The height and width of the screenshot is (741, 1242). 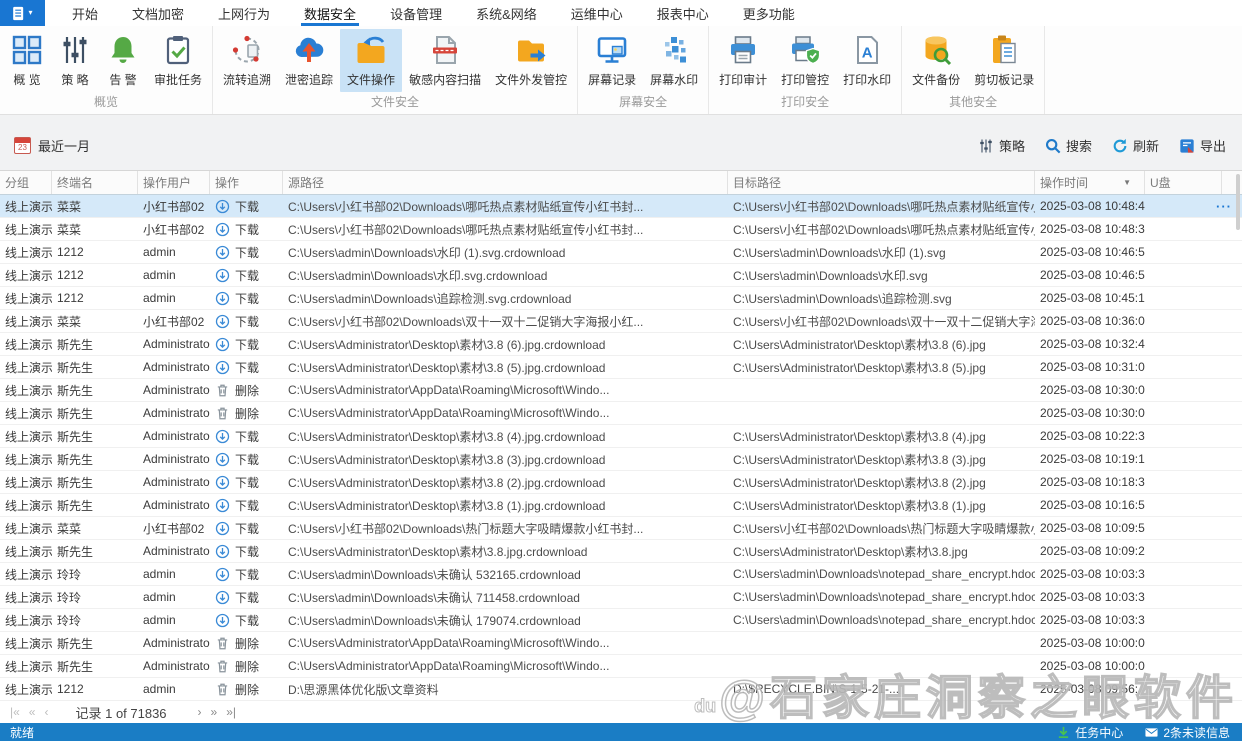 I want to click on ribbon-item: 概 览, so click(x=27, y=60).